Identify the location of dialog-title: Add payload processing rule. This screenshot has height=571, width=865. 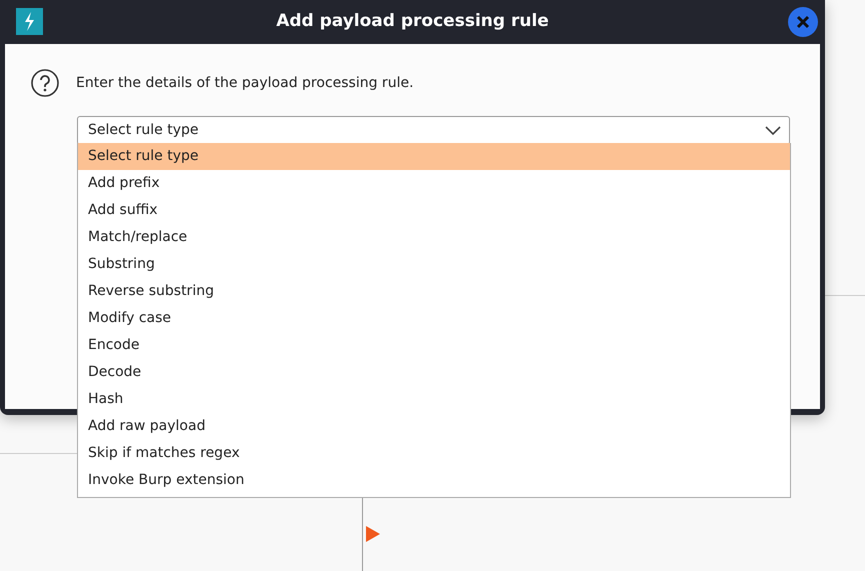
(412, 22).